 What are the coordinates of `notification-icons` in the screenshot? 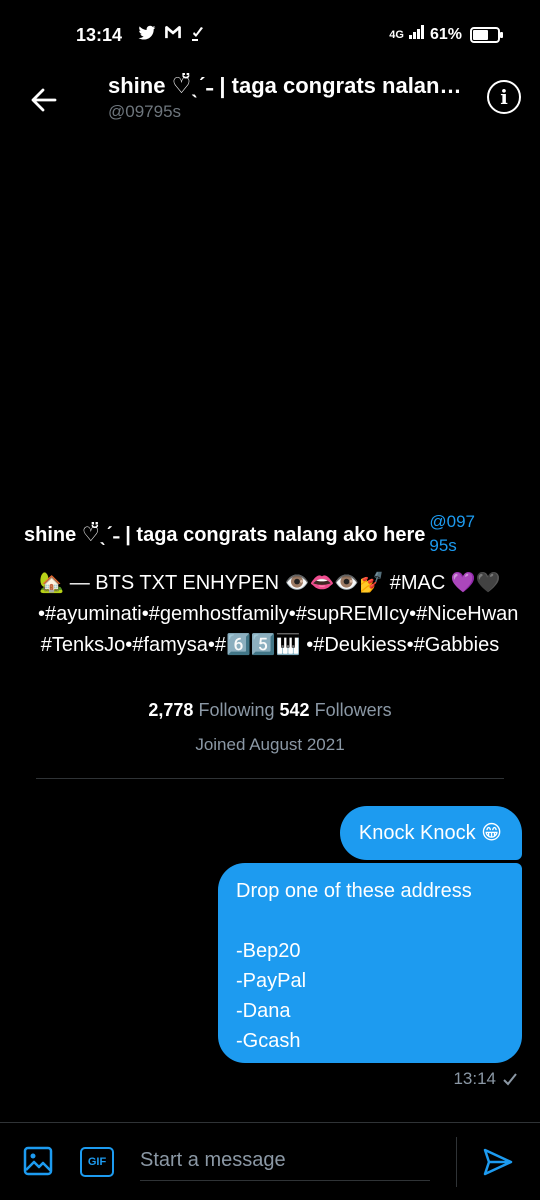 It's located at (172, 35).